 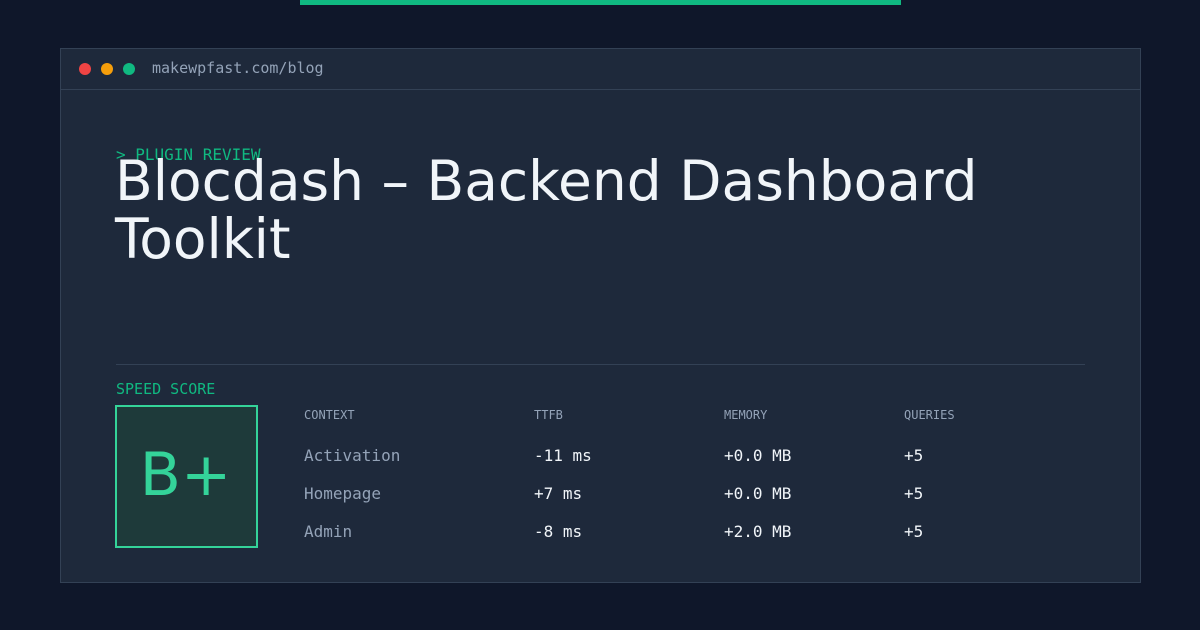 I want to click on row-homepage-memory: +0.0 MB, so click(x=758, y=493).